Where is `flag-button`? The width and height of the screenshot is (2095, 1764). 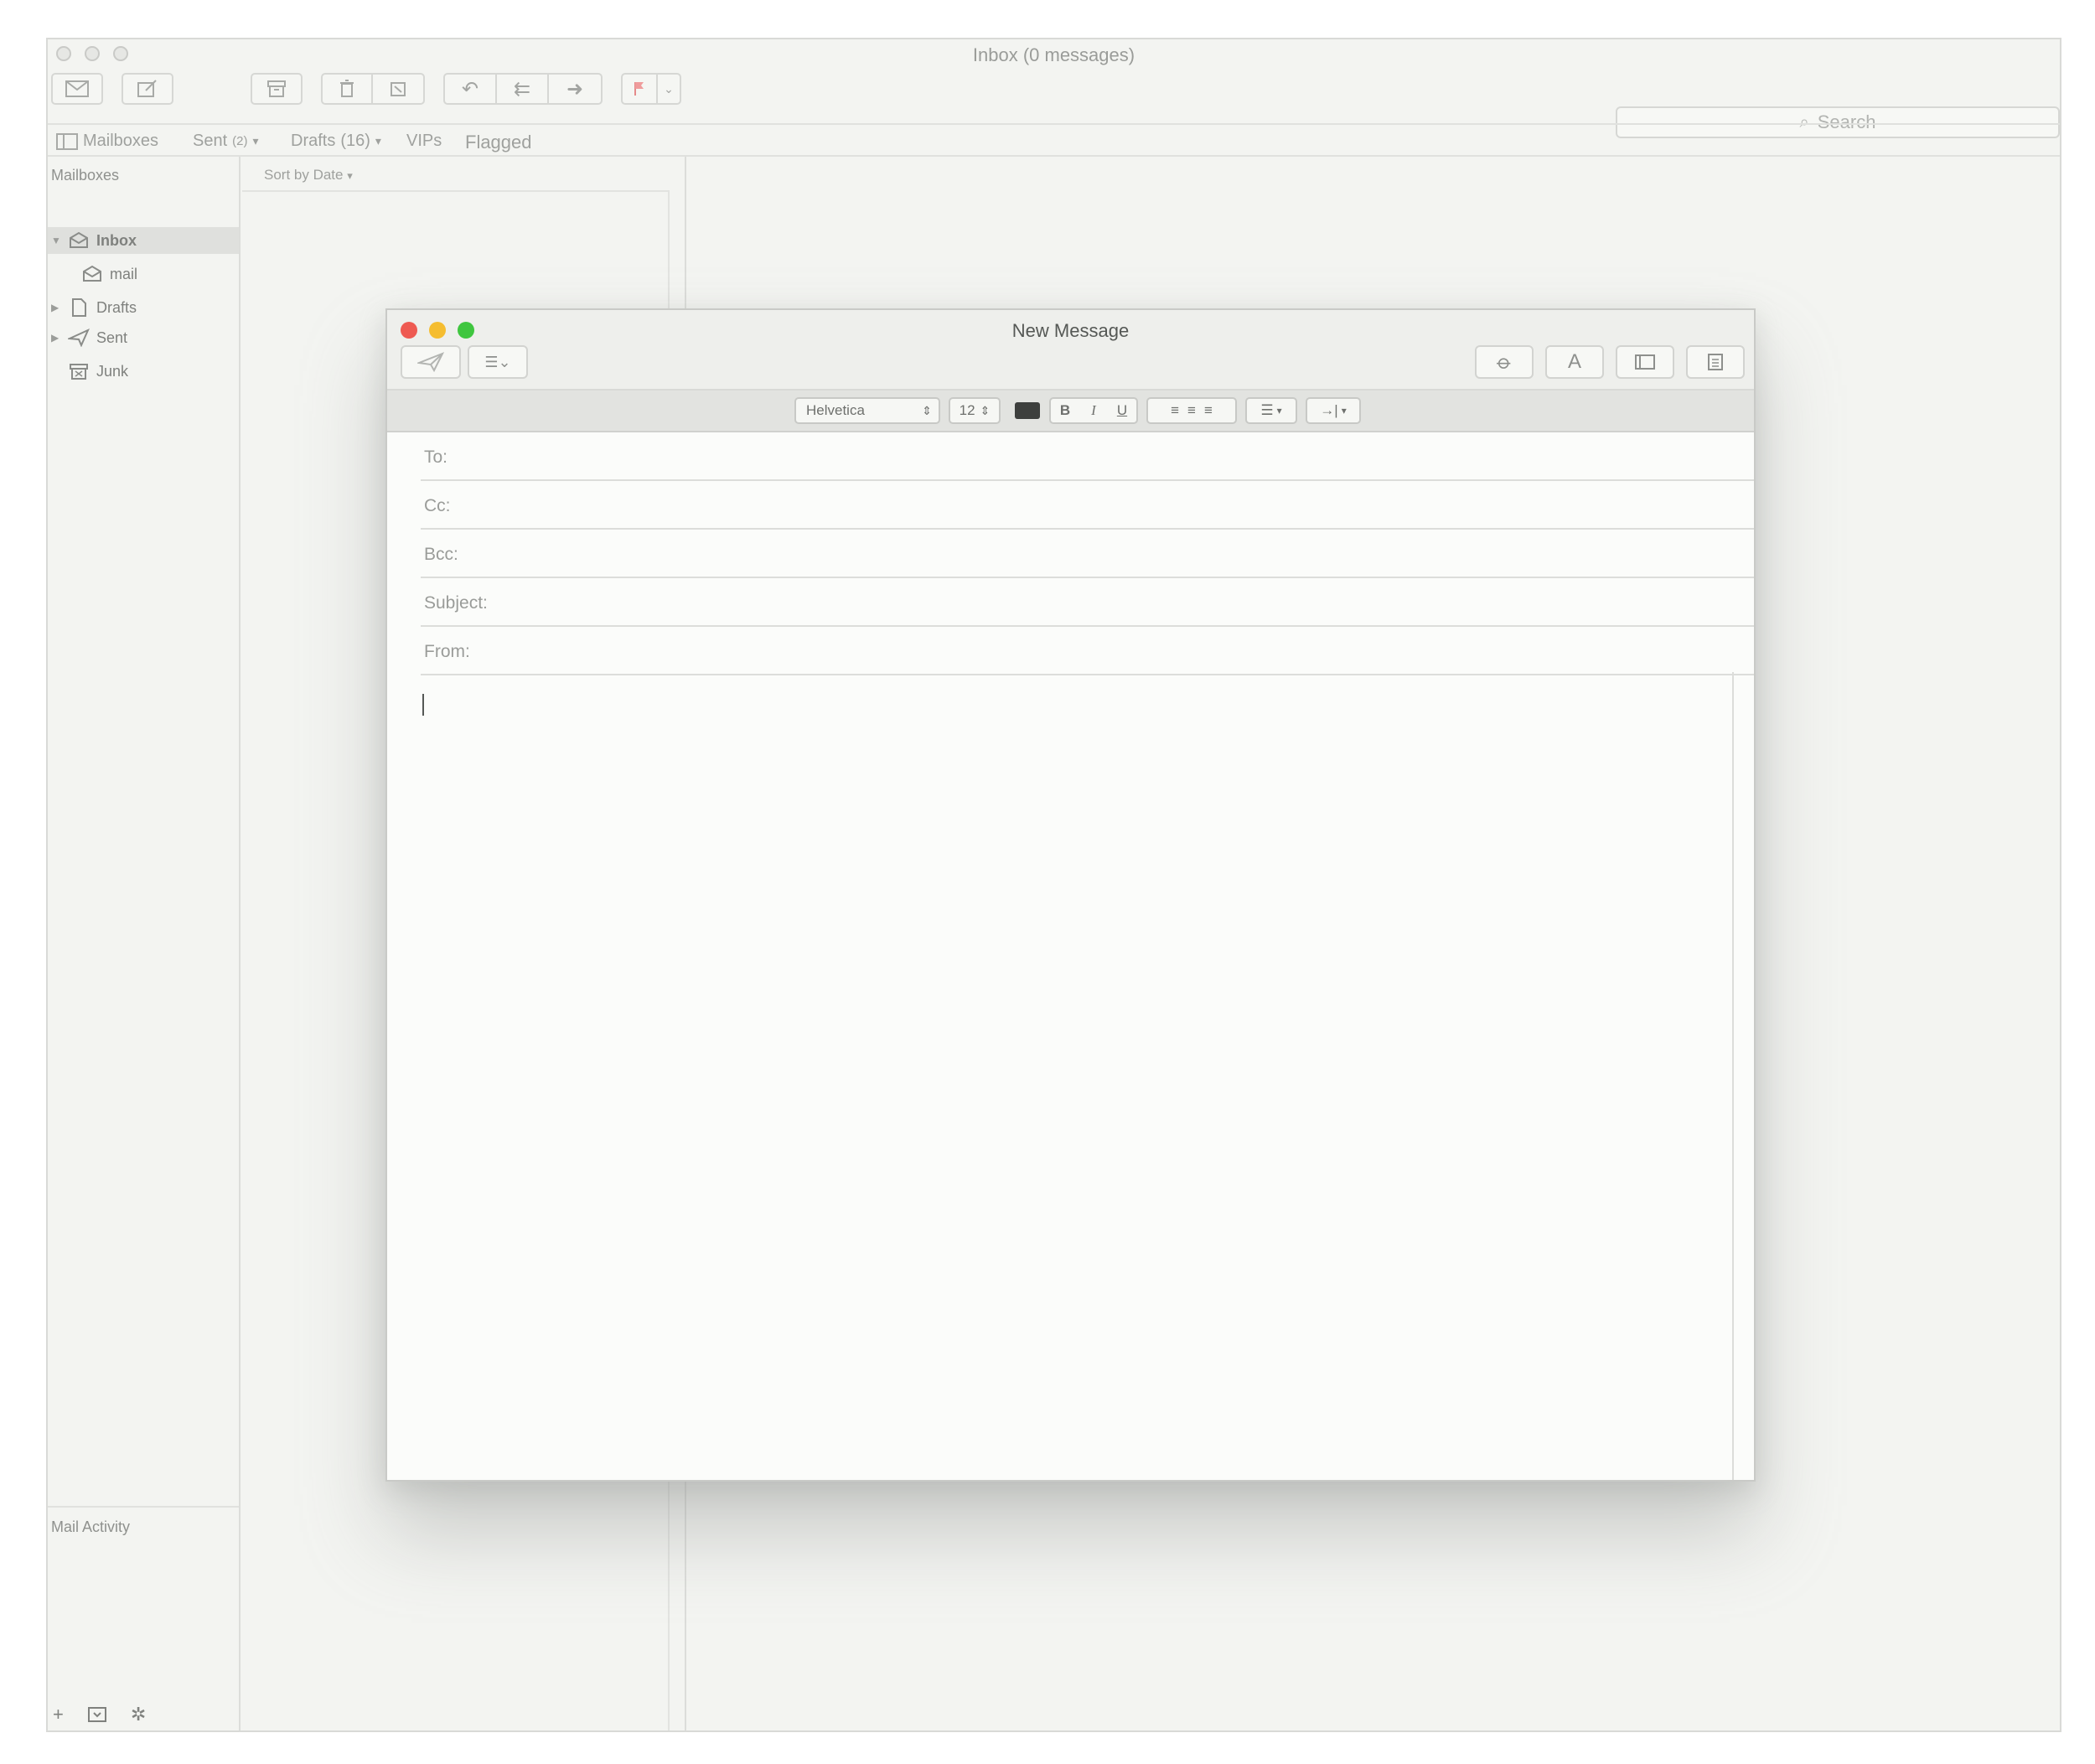
flag-button is located at coordinates (640, 89).